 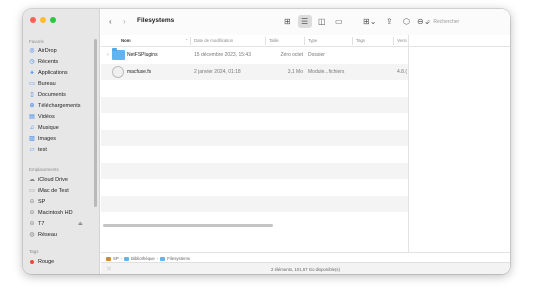 What do you see at coordinates (274, 40) in the screenshot?
I see `column-size: Taille` at bounding box center [274, 40].